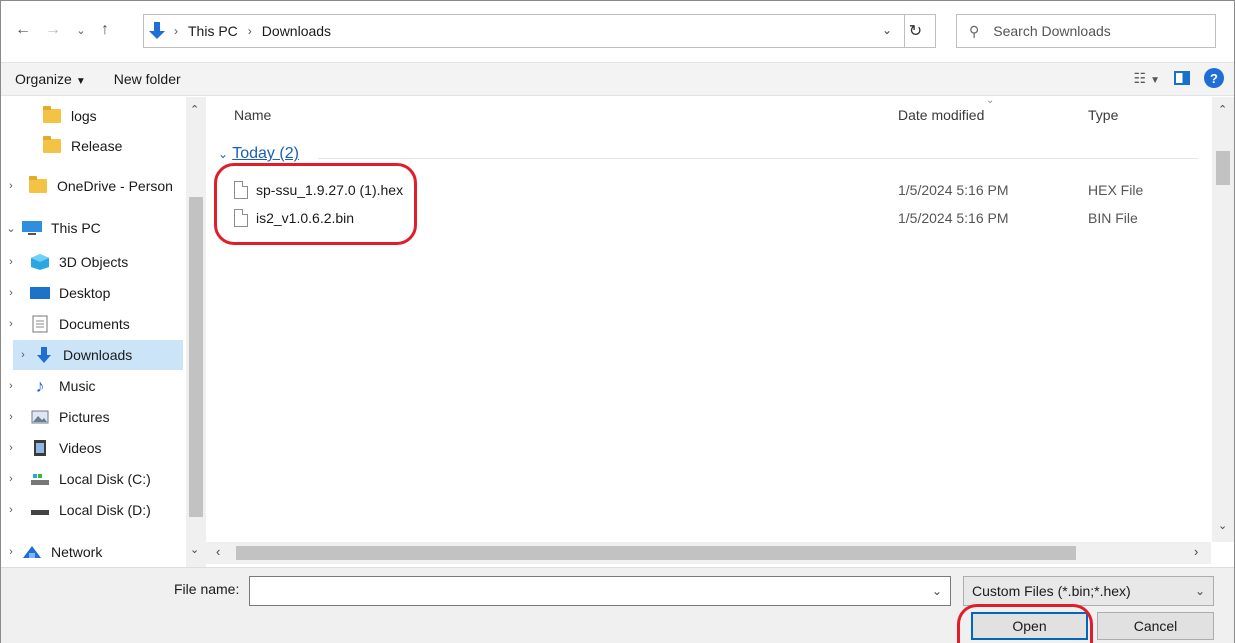  I want to click on address-bar: › This PC › Downloads ⌄, so click(524, 31).